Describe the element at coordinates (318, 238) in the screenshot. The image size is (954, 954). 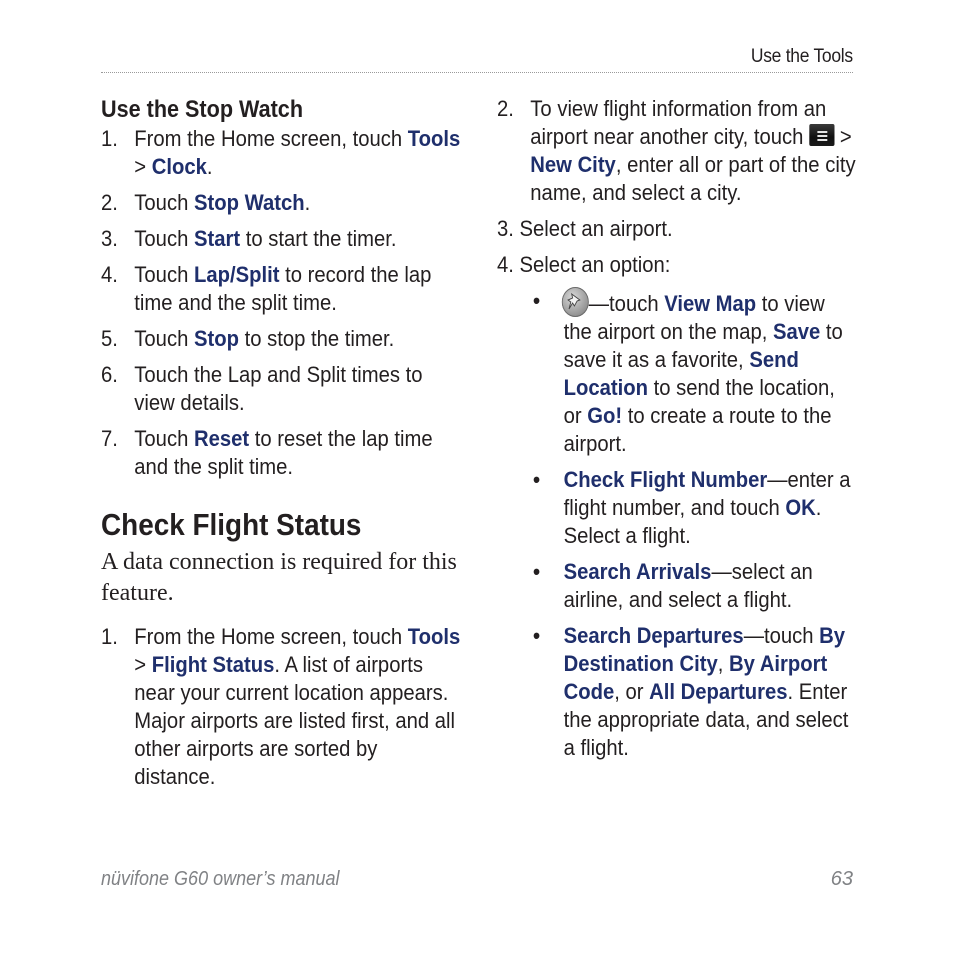
I see `body-text: to start the timer.` at that location.